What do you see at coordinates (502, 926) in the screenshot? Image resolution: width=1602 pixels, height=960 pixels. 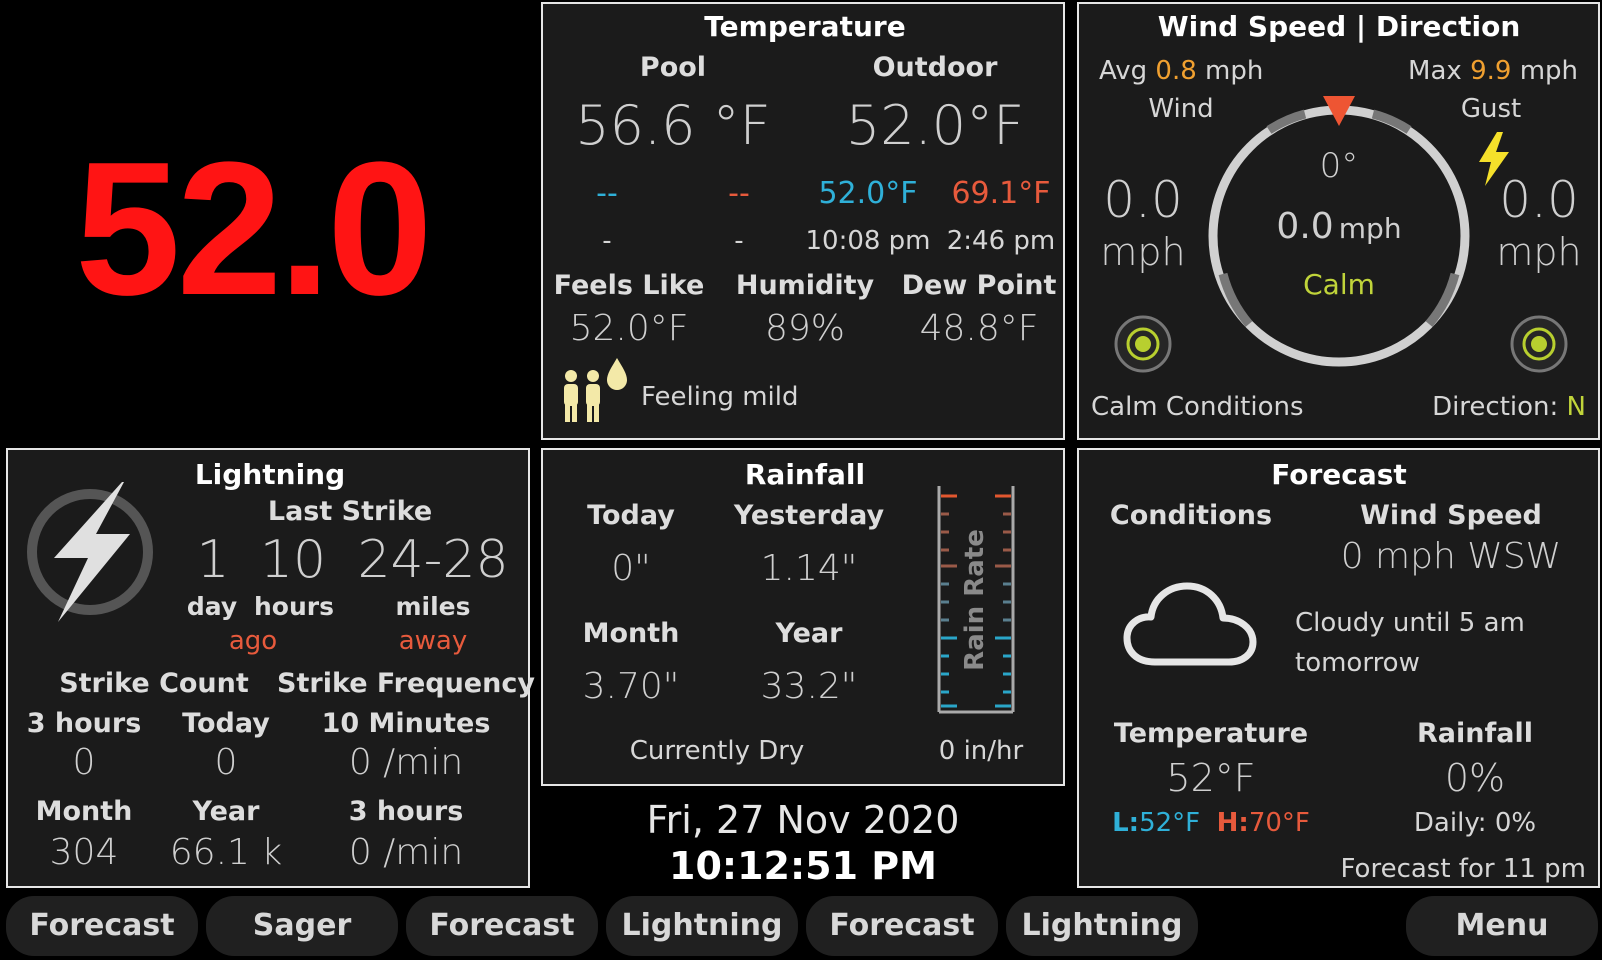 I see `forecast-button-2: Forecast` at bounding box center [502, 926].